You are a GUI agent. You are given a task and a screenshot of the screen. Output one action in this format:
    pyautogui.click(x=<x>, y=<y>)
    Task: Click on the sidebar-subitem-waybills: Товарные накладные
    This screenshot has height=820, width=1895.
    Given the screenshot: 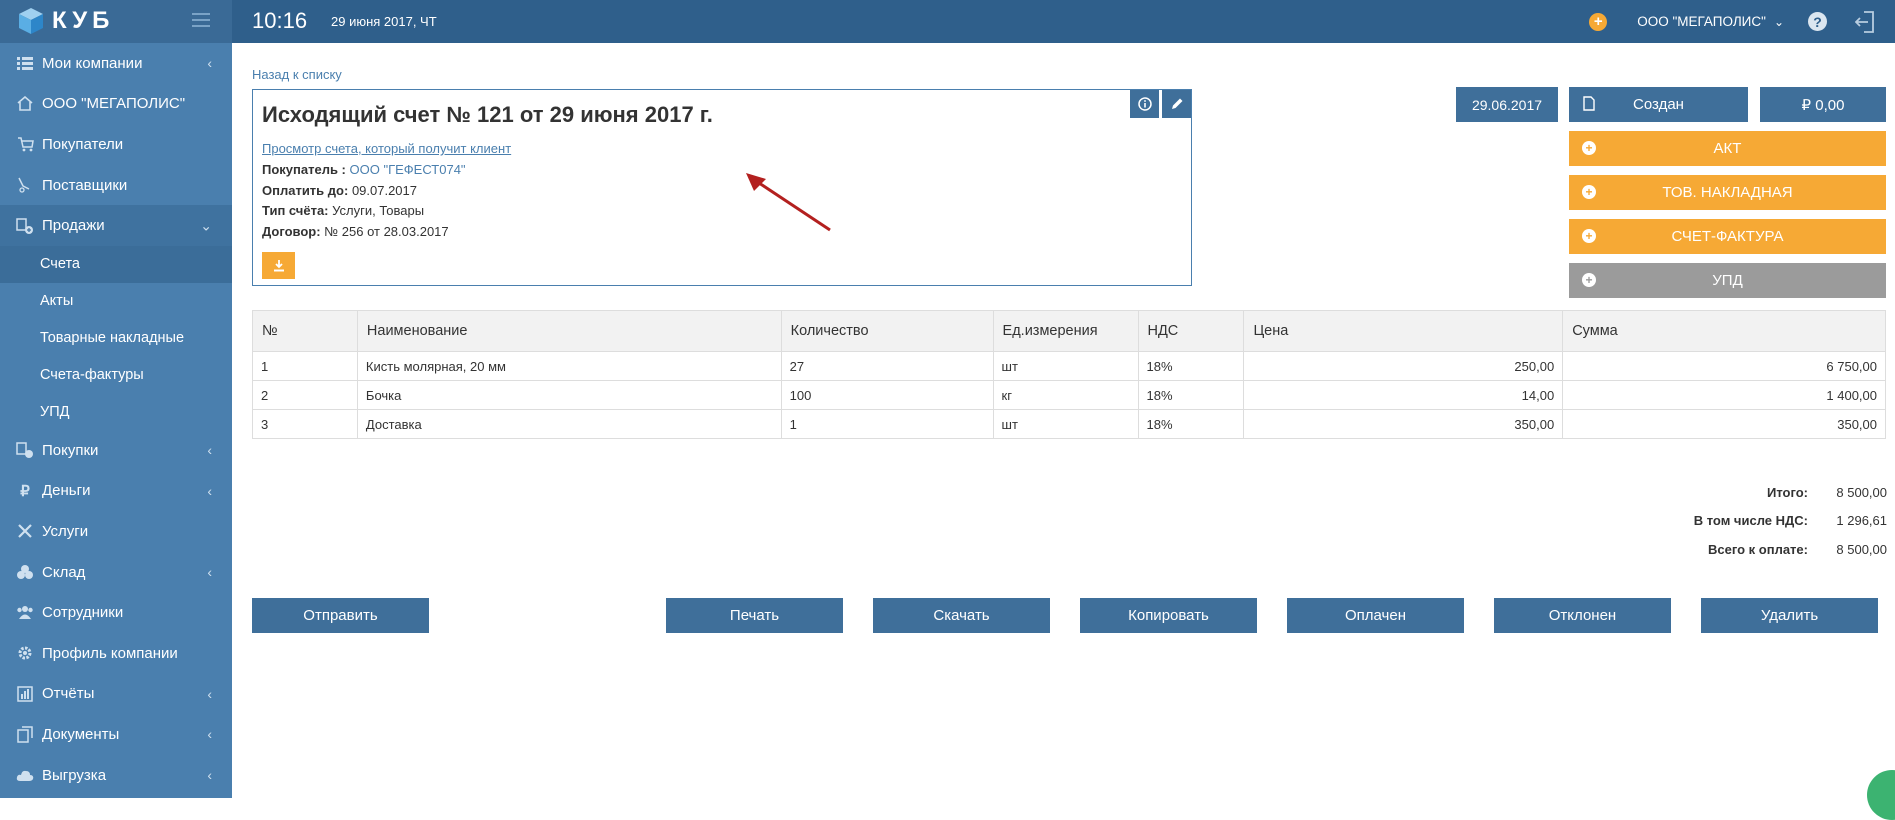 What is the action you would take?
    pyautogui.click(x=116, y=338)
    